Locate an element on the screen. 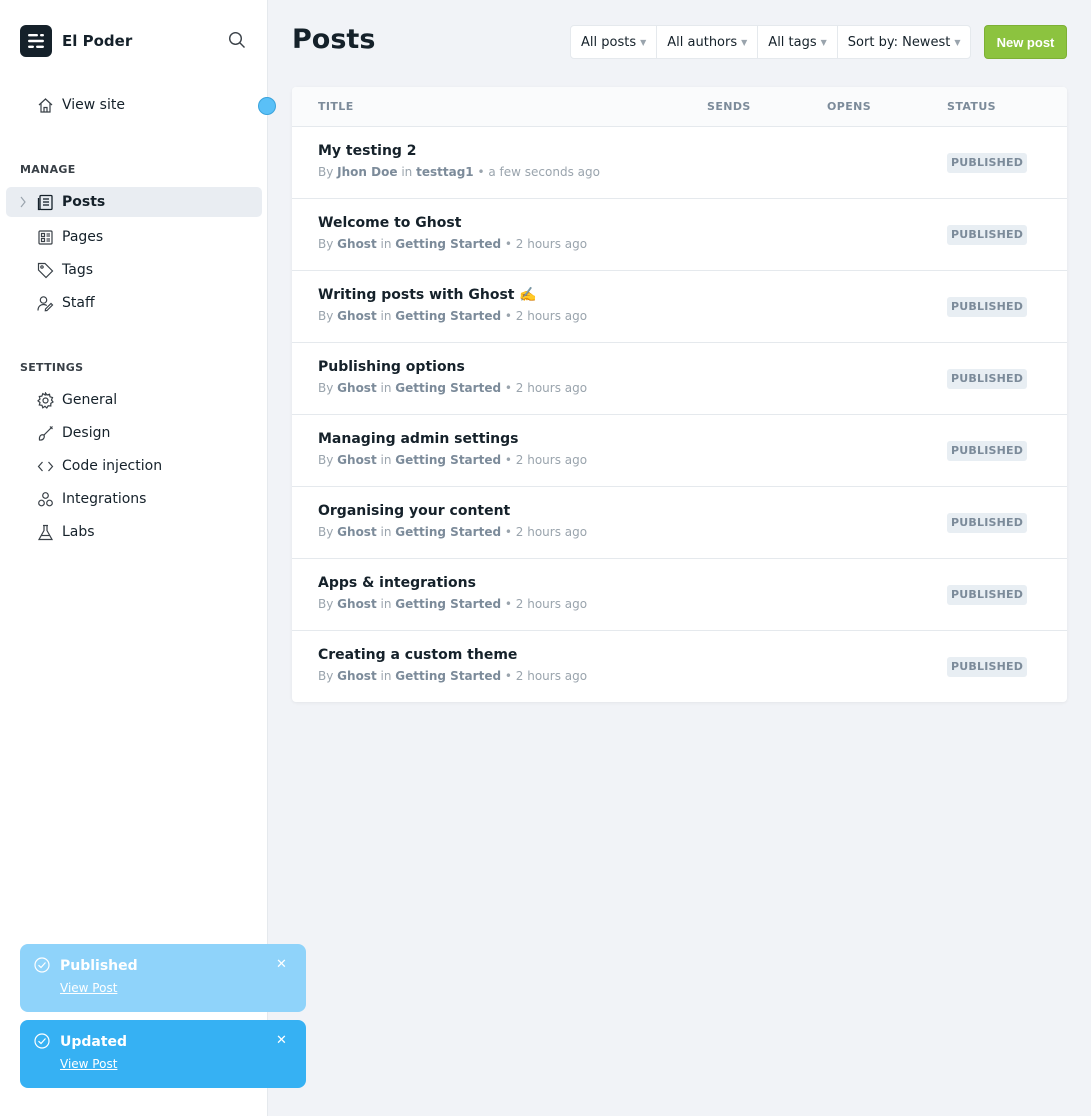 The height and width of the screenshot is (1116, 1091). sidebar-item-code-injection: Code injection is located at coordinates (134, 466).